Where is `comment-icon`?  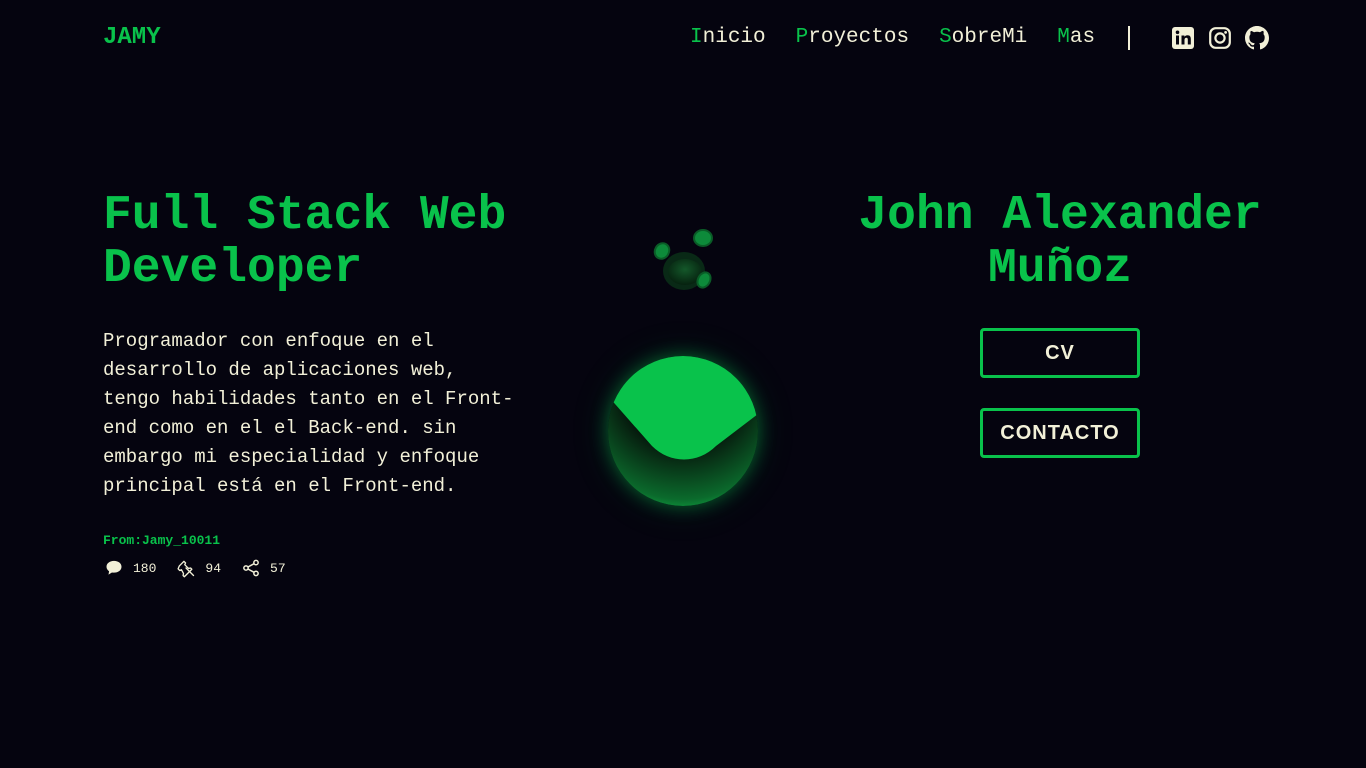 comment-icon is located at coordinates (114, 567).